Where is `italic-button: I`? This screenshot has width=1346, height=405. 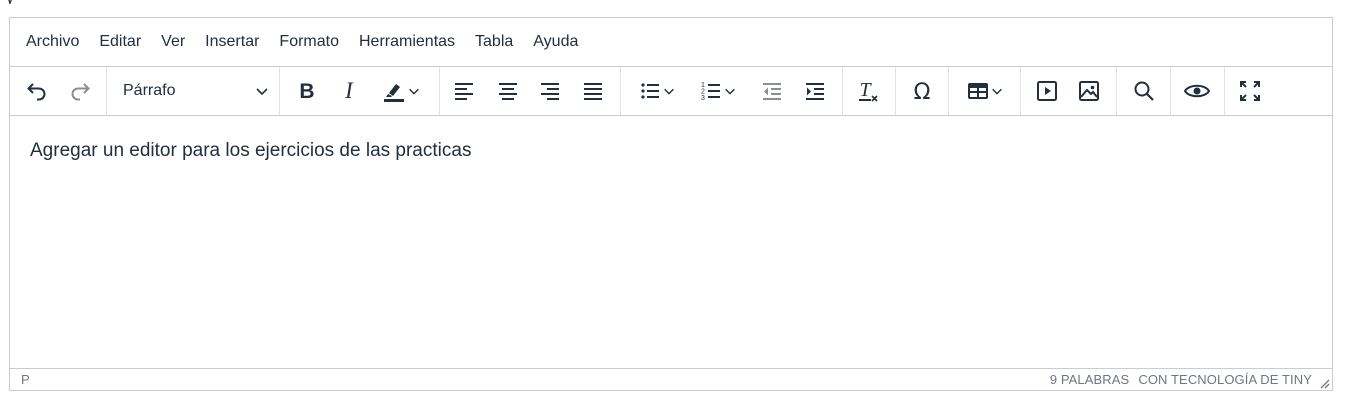
italic-button: I is located at coordinates (349, 91).